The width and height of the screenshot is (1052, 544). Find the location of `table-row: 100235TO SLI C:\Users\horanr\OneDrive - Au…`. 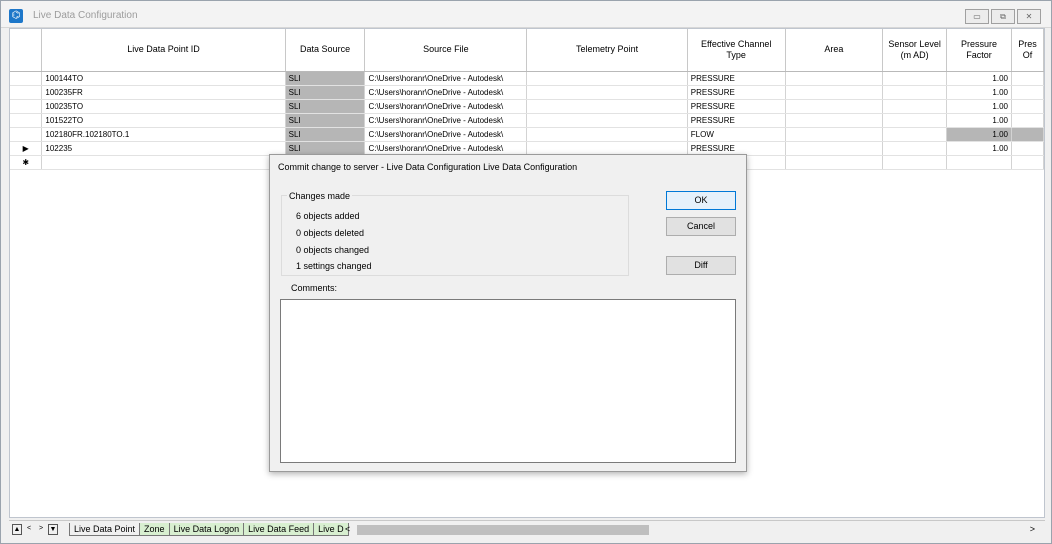

table-row: 100235TO SLI C:\Users\horanr\OneDrive - Au… is located at coordinates (527, 106).